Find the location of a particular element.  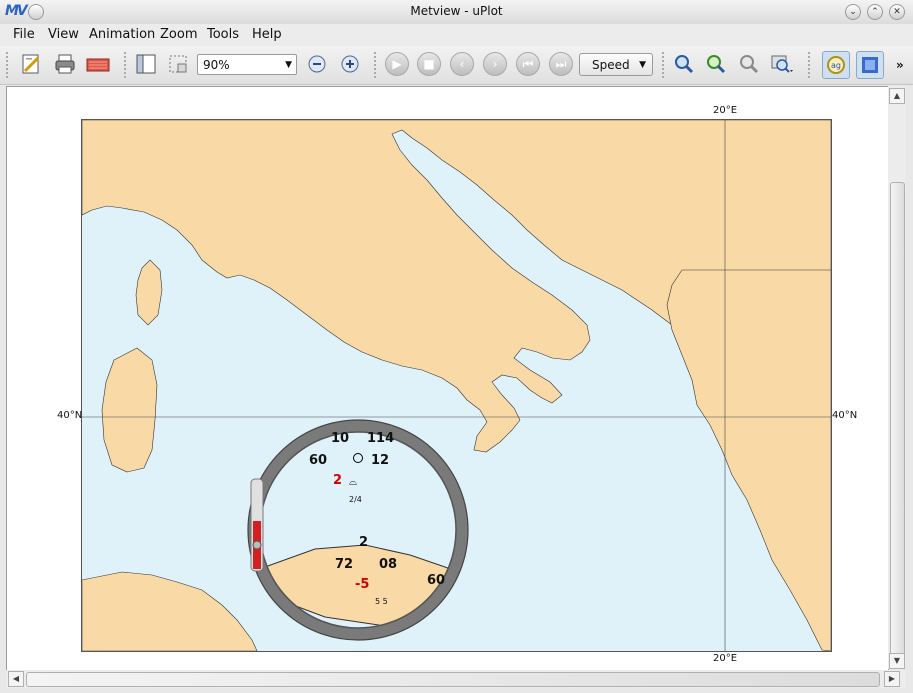

next-frame-button: › is located at coordinates (495, 64).